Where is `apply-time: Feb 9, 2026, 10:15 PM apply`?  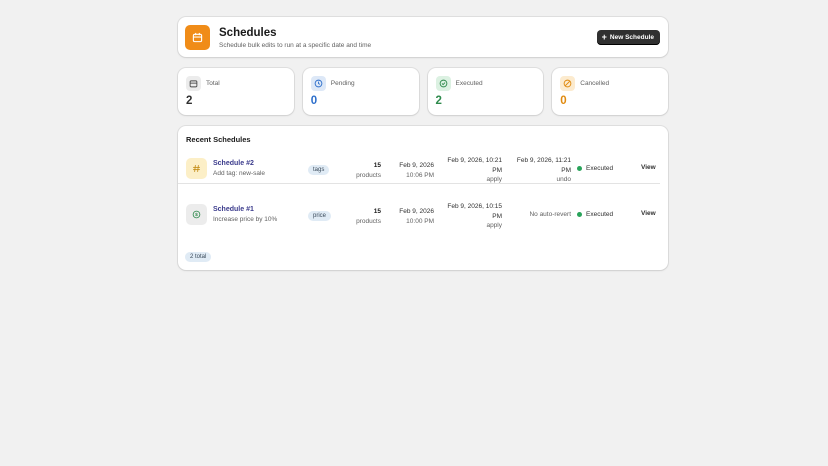
apply-time: Feb 9, 2026, 10:15 PM apply is located at coordinates (467, 216).